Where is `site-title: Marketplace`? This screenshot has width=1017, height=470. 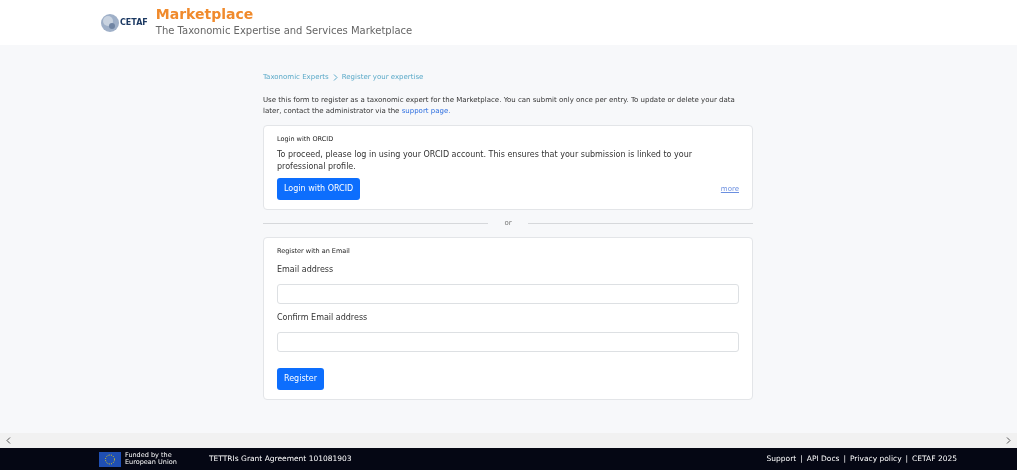
site-title: Marketplace is located at coordinates (284, 15).